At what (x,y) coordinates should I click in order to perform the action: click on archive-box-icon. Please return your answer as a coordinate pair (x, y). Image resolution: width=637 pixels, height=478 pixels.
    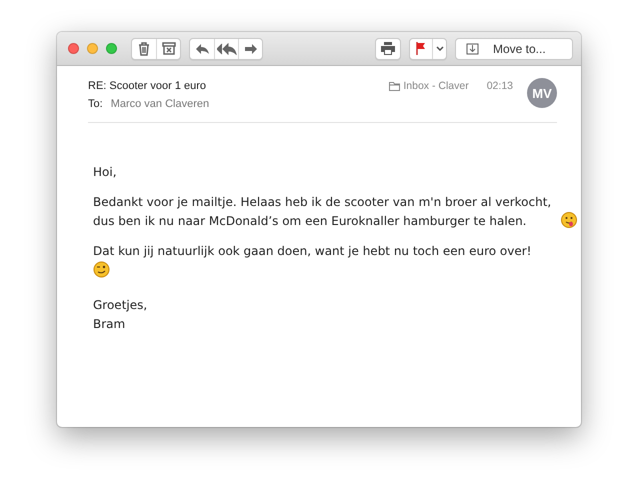
    Looking at the image, I should click on (169, 48).